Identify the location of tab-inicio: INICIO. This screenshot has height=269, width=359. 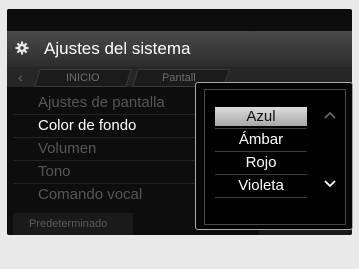
(83, 78).